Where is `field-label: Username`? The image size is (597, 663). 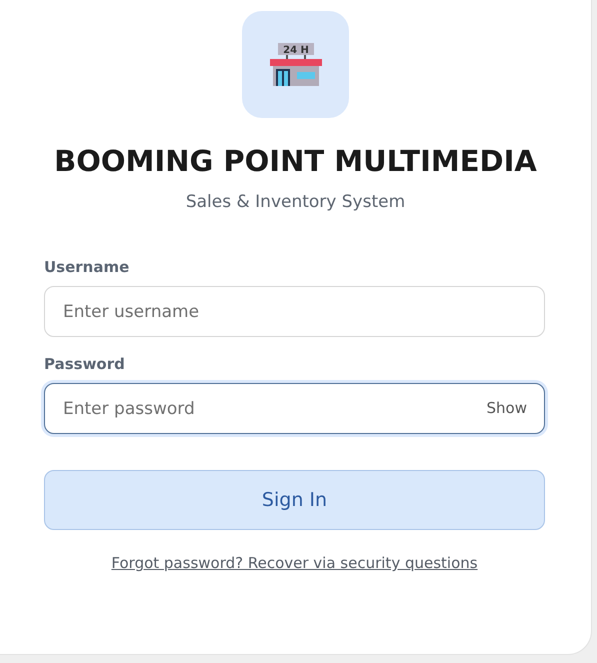 field-label: Username is located at coordinates (87, 267).